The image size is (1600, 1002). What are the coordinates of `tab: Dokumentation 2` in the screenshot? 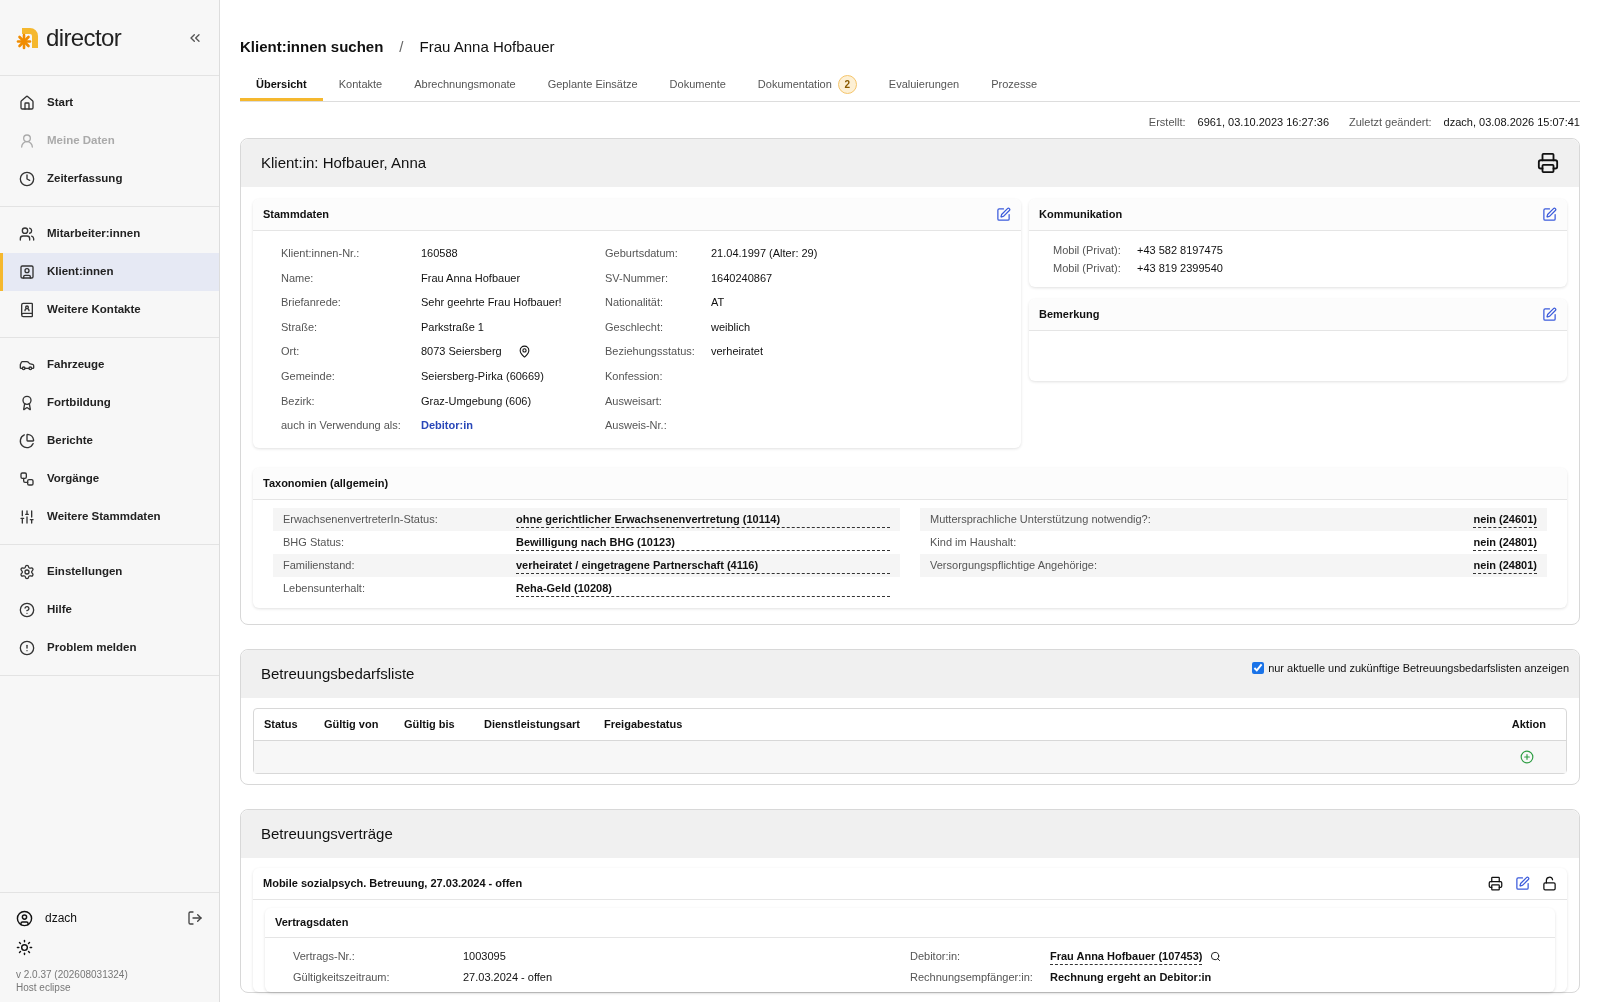 It's located at (807, 85).